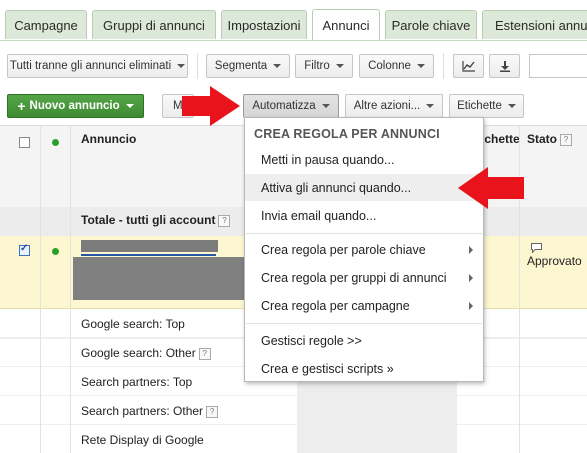 The image size is (587, 453). What do you see at coordinates (133, 324) in the screenshot?
I see `row-label: Google search: Top` at bounding box center [133, 324].